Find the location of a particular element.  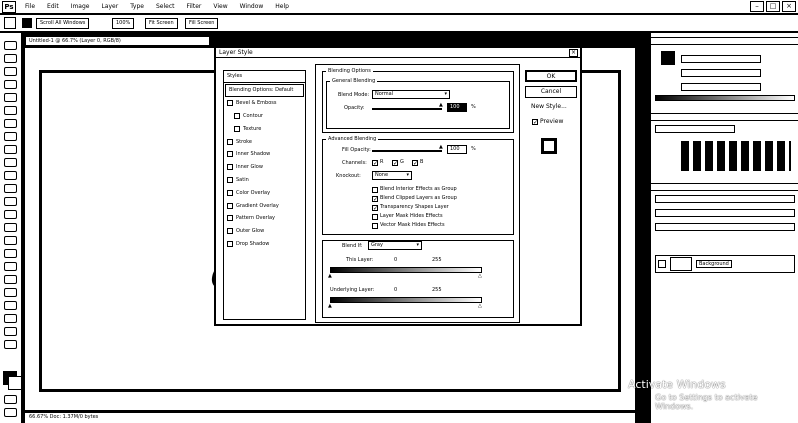

hand-tool-icon is located at coordinates (10, 279).